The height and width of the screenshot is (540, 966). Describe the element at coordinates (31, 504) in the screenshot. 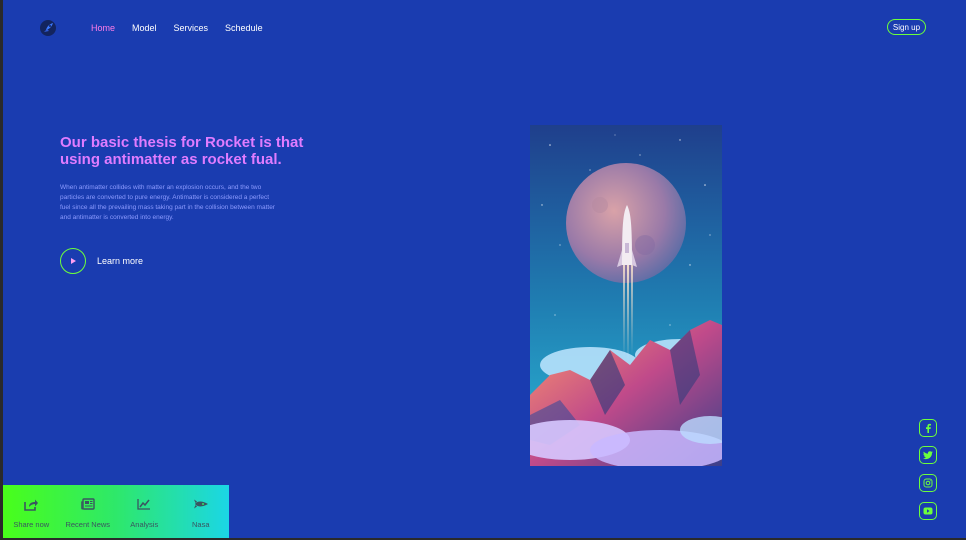

I see `share-icon` at that location.